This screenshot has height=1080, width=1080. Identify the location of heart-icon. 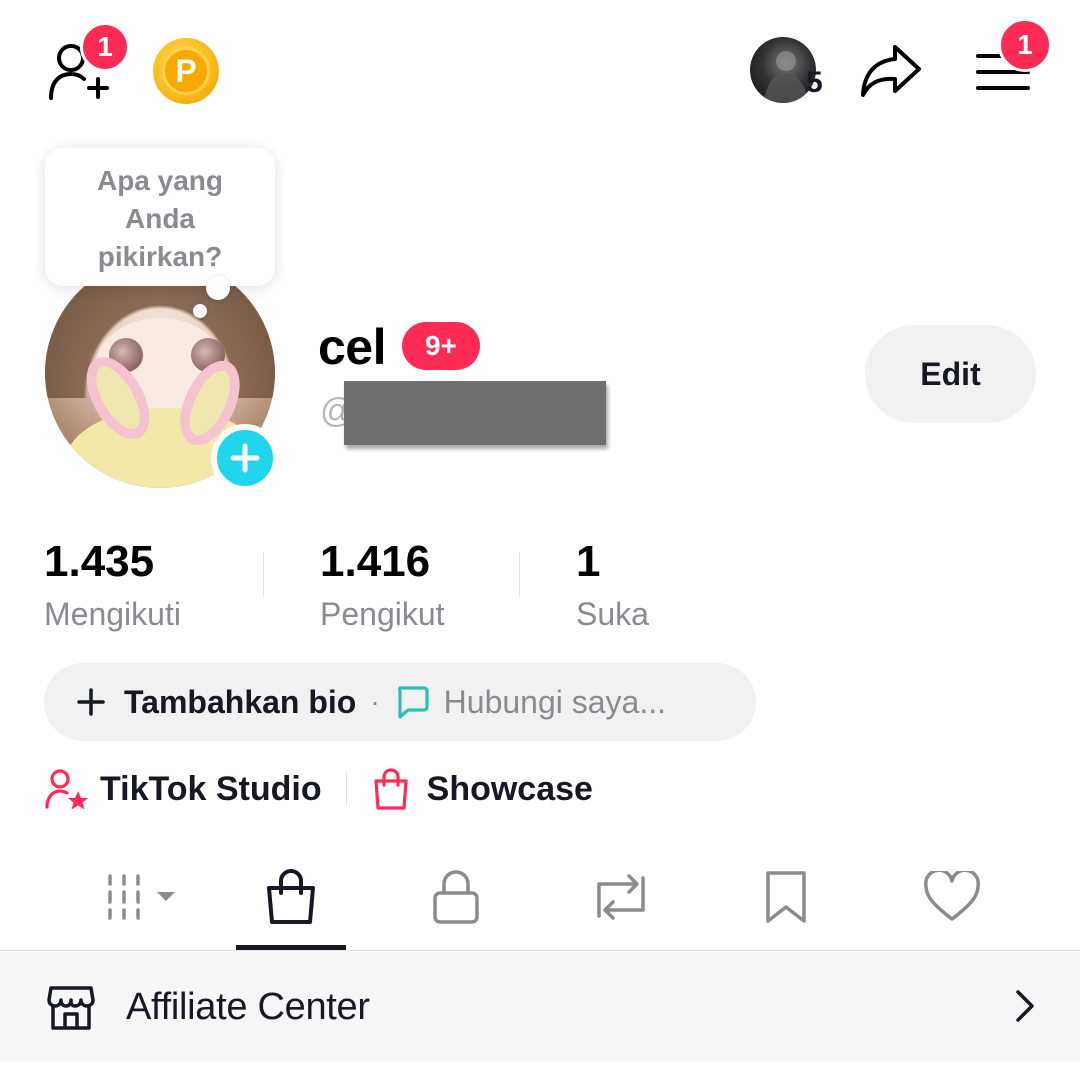
(952, 896).